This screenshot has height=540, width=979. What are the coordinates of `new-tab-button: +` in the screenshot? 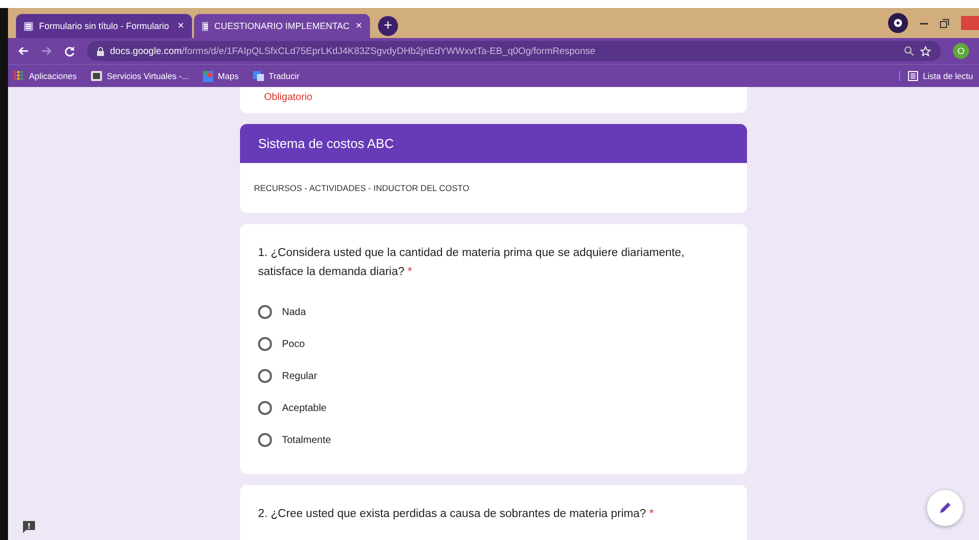 It's located at (388, 26).